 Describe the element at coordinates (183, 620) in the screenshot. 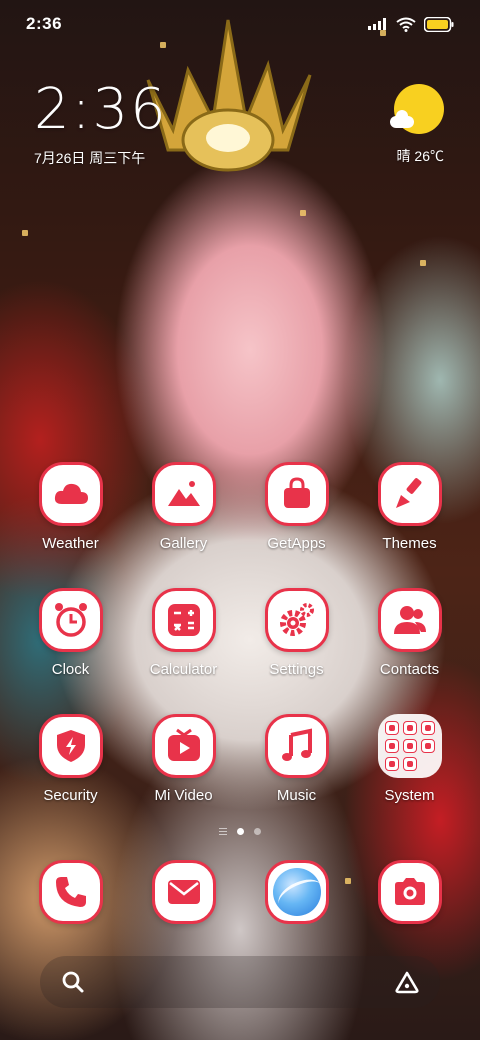

I see `calculator-icon` at that location.